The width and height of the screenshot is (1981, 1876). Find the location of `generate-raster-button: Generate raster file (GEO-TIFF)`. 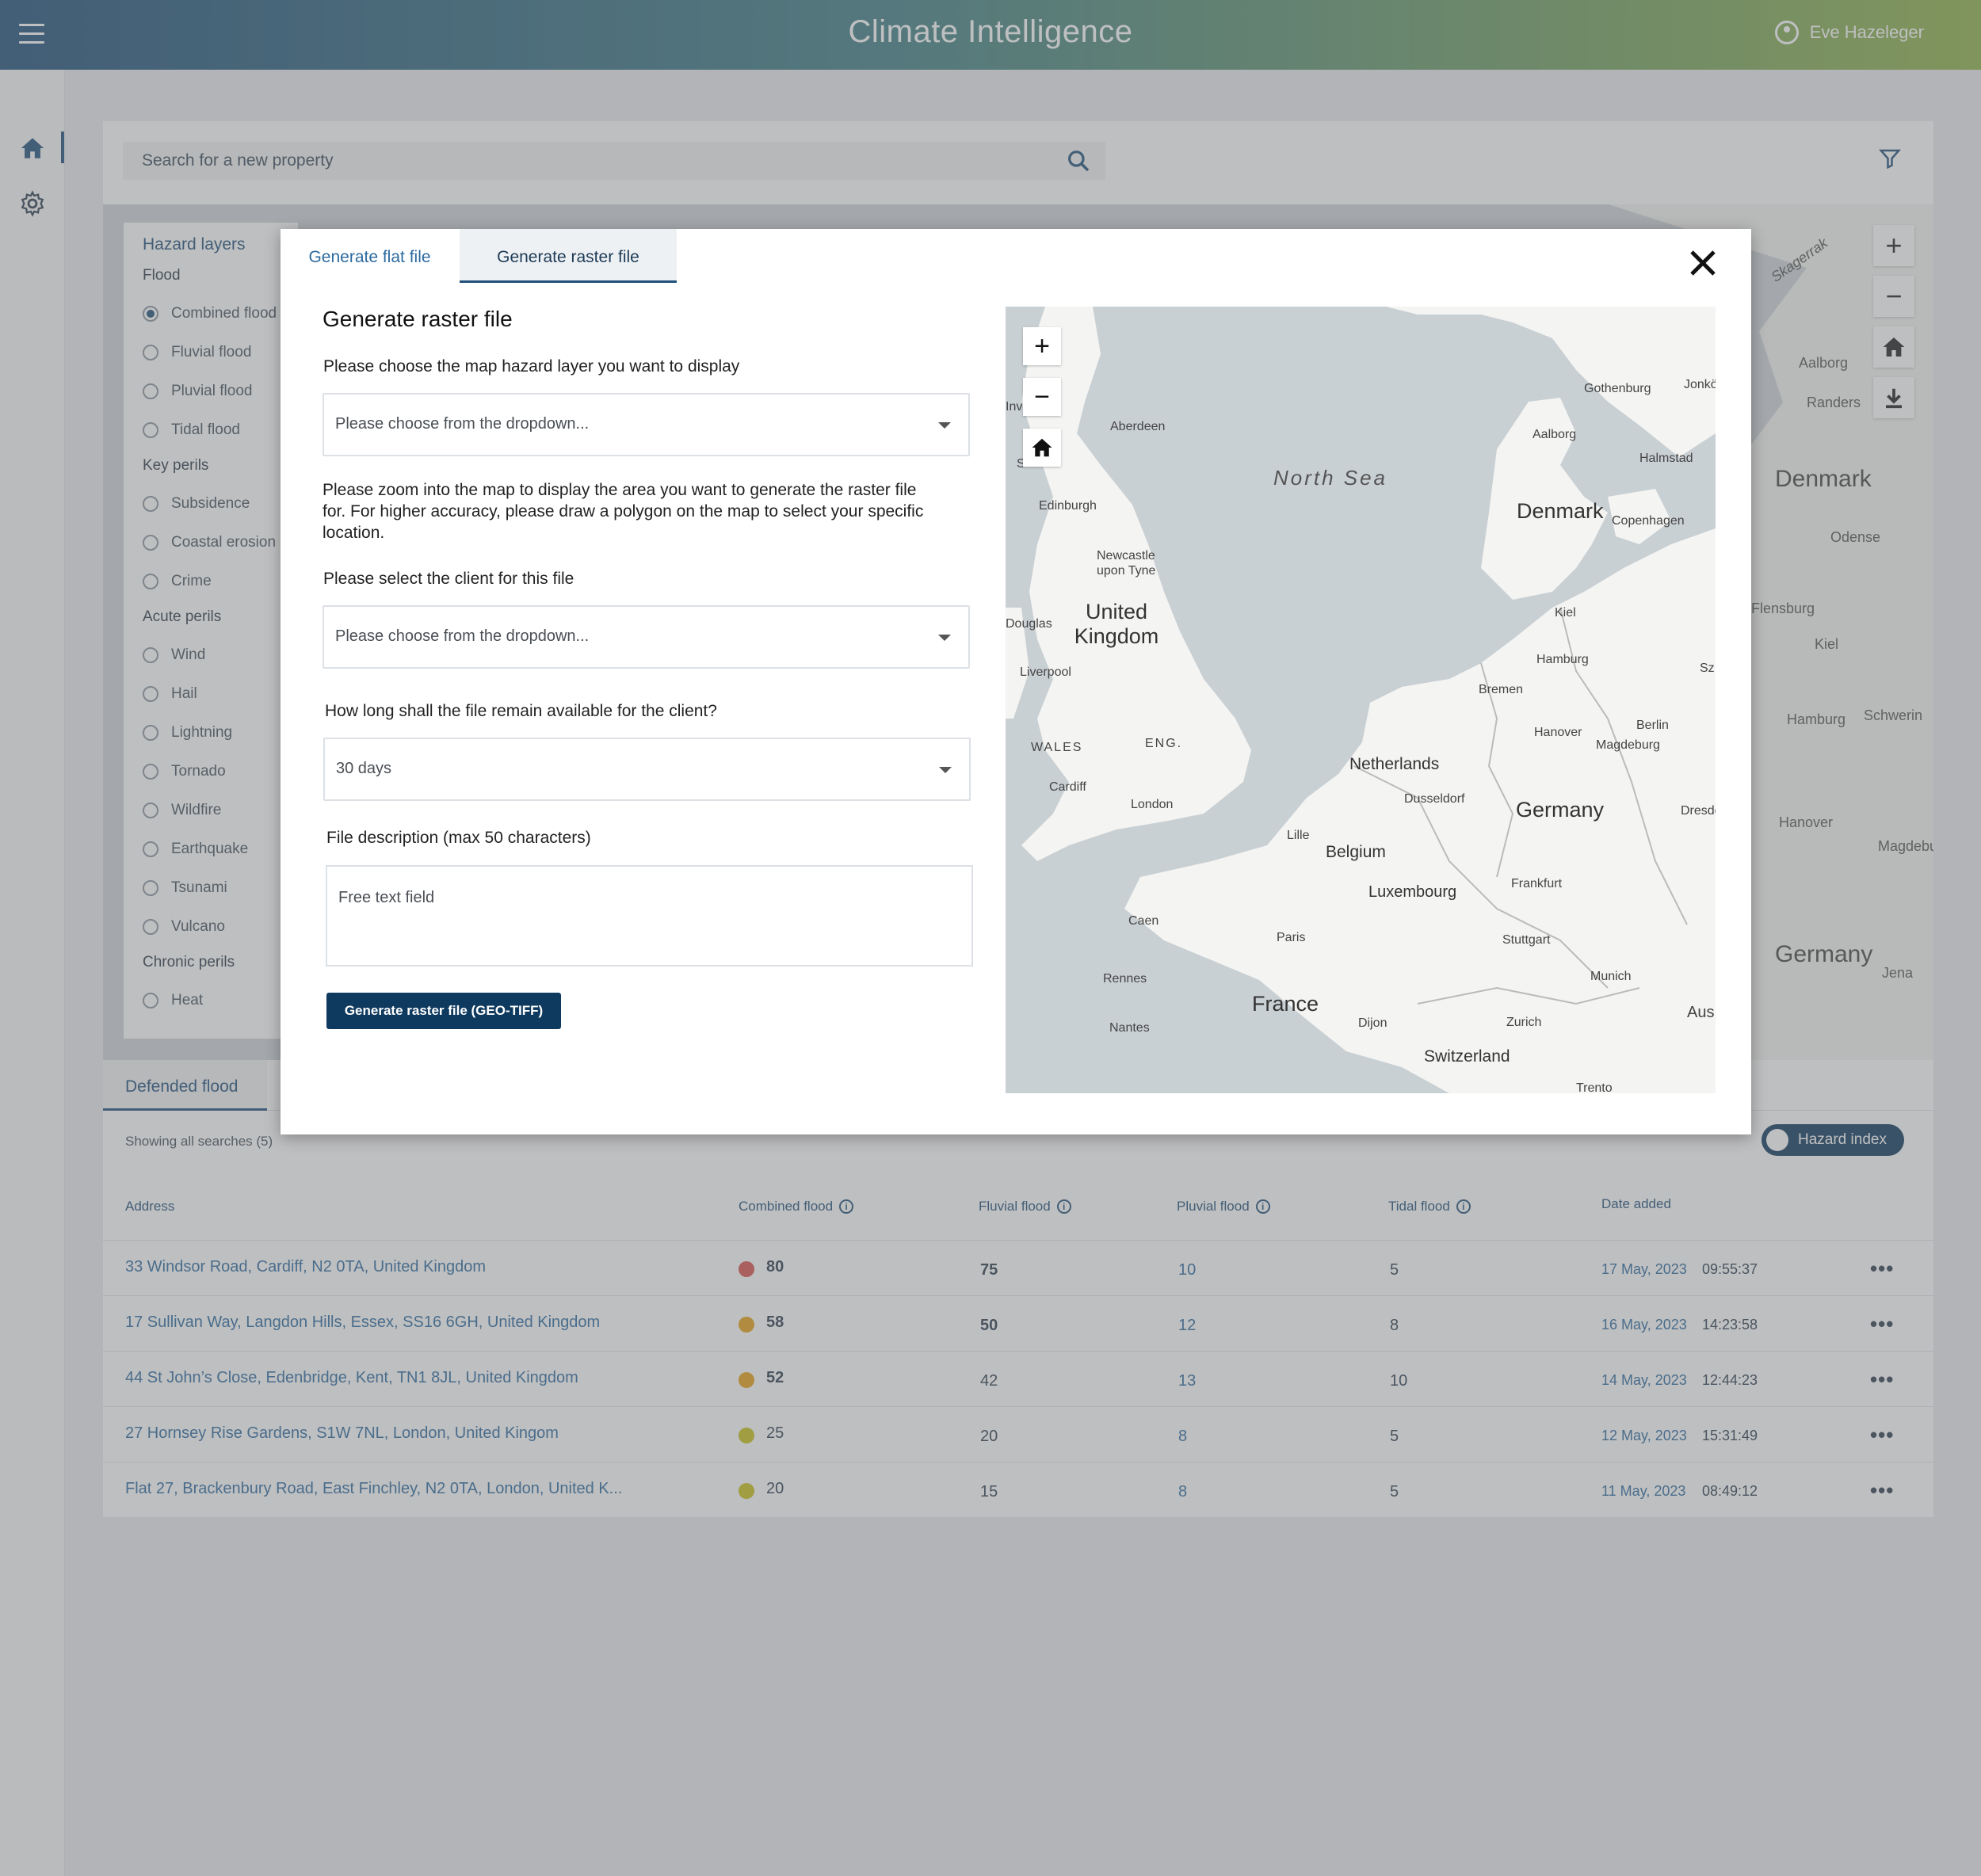

generate-raster-button: Generate raster file (GEO-TIFF) is located at coordinates (443, 1011).